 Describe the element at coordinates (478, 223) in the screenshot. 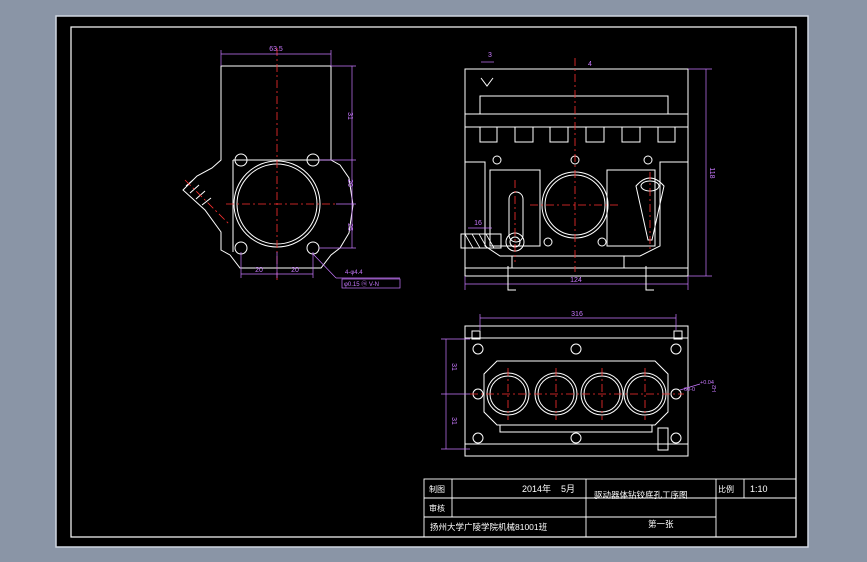

I see `rt-dim-side: 16` at that location.